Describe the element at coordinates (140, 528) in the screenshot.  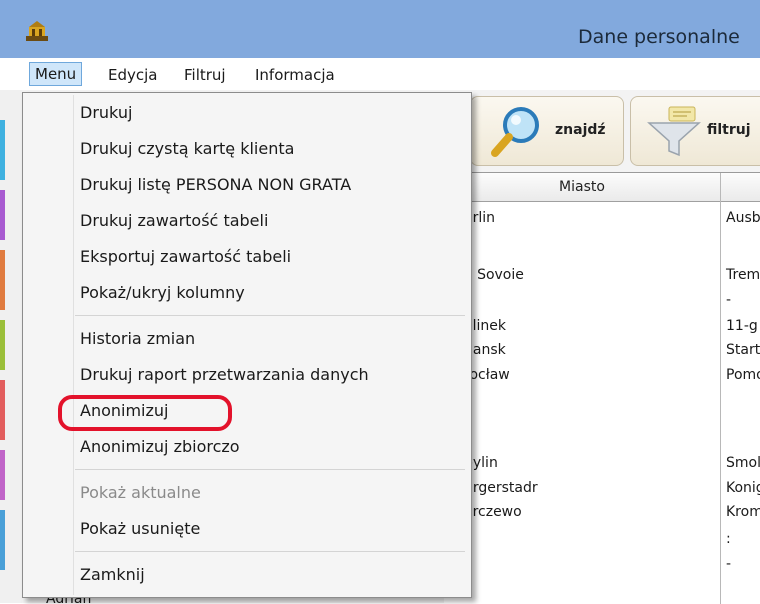
I see `menu-item-pokaz-usuniete: Pokaż usunięte` at that location.